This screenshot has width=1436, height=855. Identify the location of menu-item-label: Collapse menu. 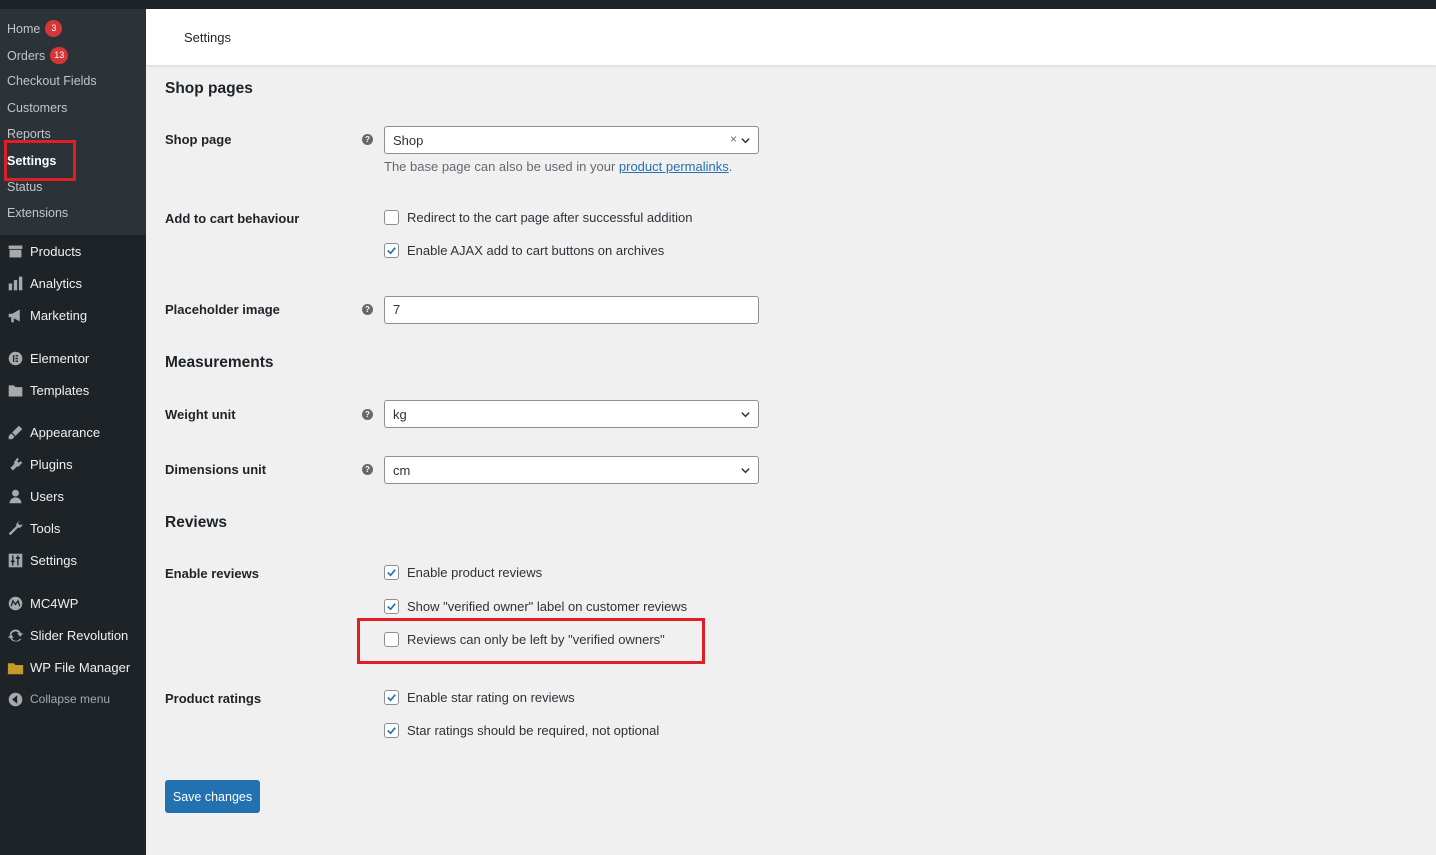
(70, 699).